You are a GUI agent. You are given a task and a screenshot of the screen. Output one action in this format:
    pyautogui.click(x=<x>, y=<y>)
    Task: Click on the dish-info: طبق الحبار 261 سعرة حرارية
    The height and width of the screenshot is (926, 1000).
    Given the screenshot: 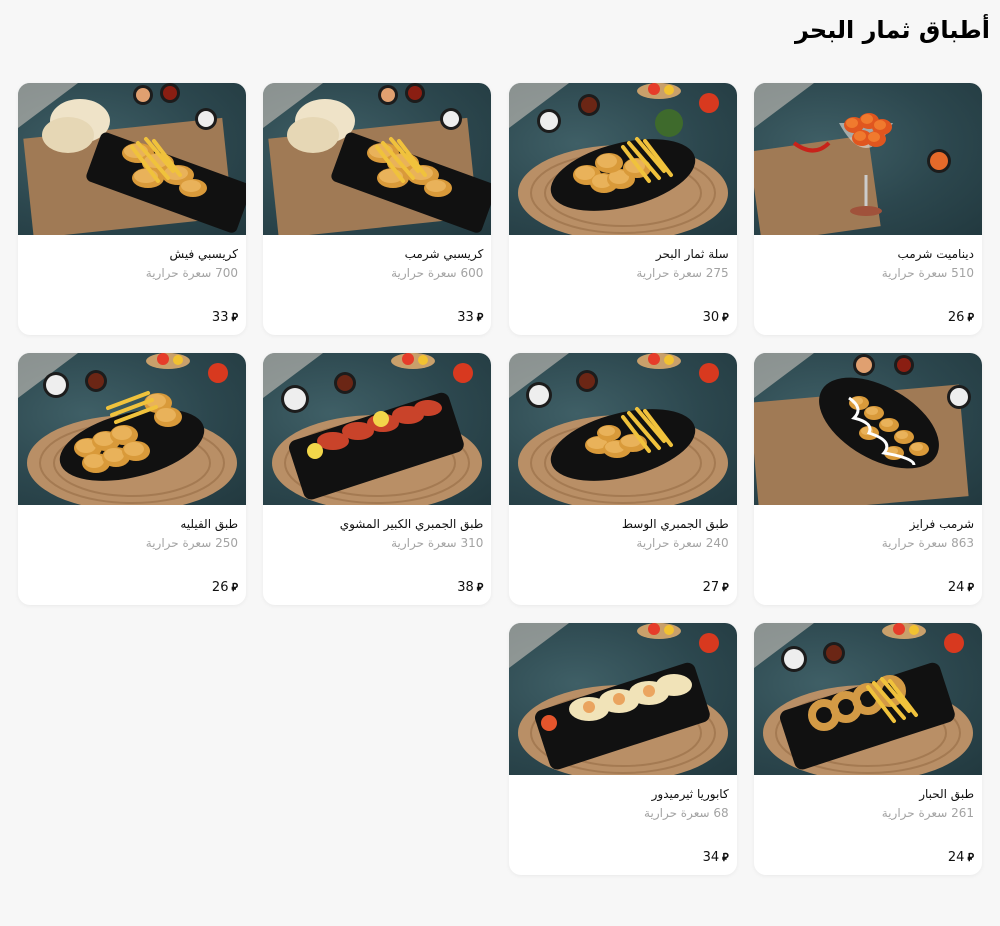 What is the action you would take?
    pyautogui.click(x=868, y=798)
    